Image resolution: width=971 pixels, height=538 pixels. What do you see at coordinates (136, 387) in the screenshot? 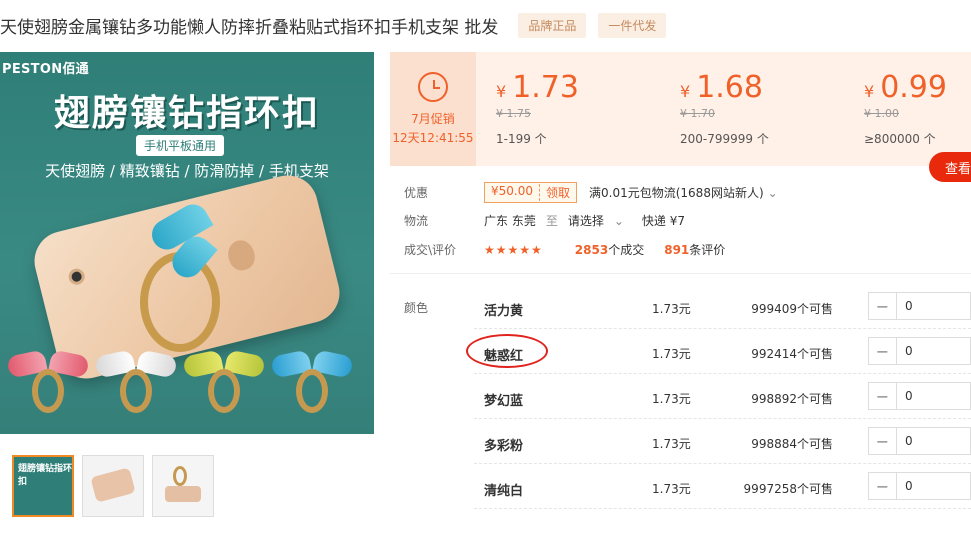
I see `ring-white-variant` at bounding box center [136, 387].